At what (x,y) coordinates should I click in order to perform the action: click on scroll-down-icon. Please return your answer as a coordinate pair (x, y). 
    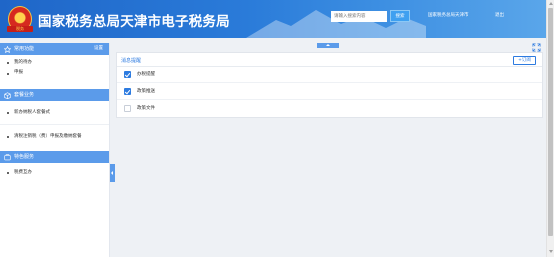
    Looking at the image, I should click on (551, 251).